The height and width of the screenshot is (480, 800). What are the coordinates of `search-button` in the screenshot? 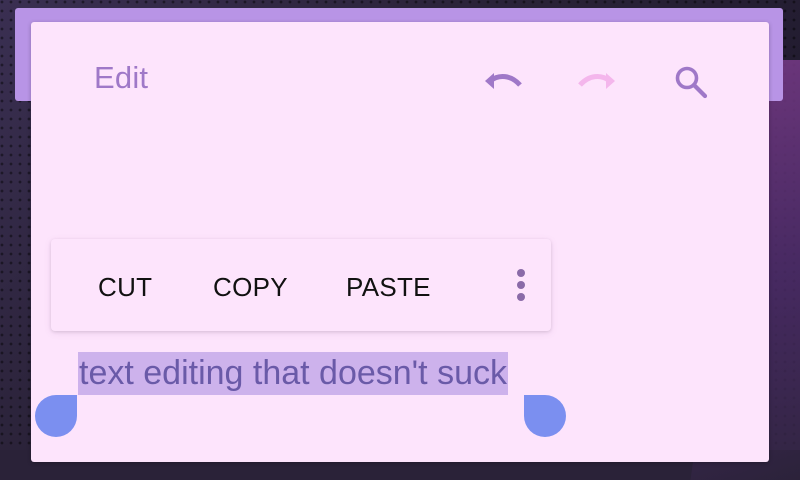 It's located at (691, 82).